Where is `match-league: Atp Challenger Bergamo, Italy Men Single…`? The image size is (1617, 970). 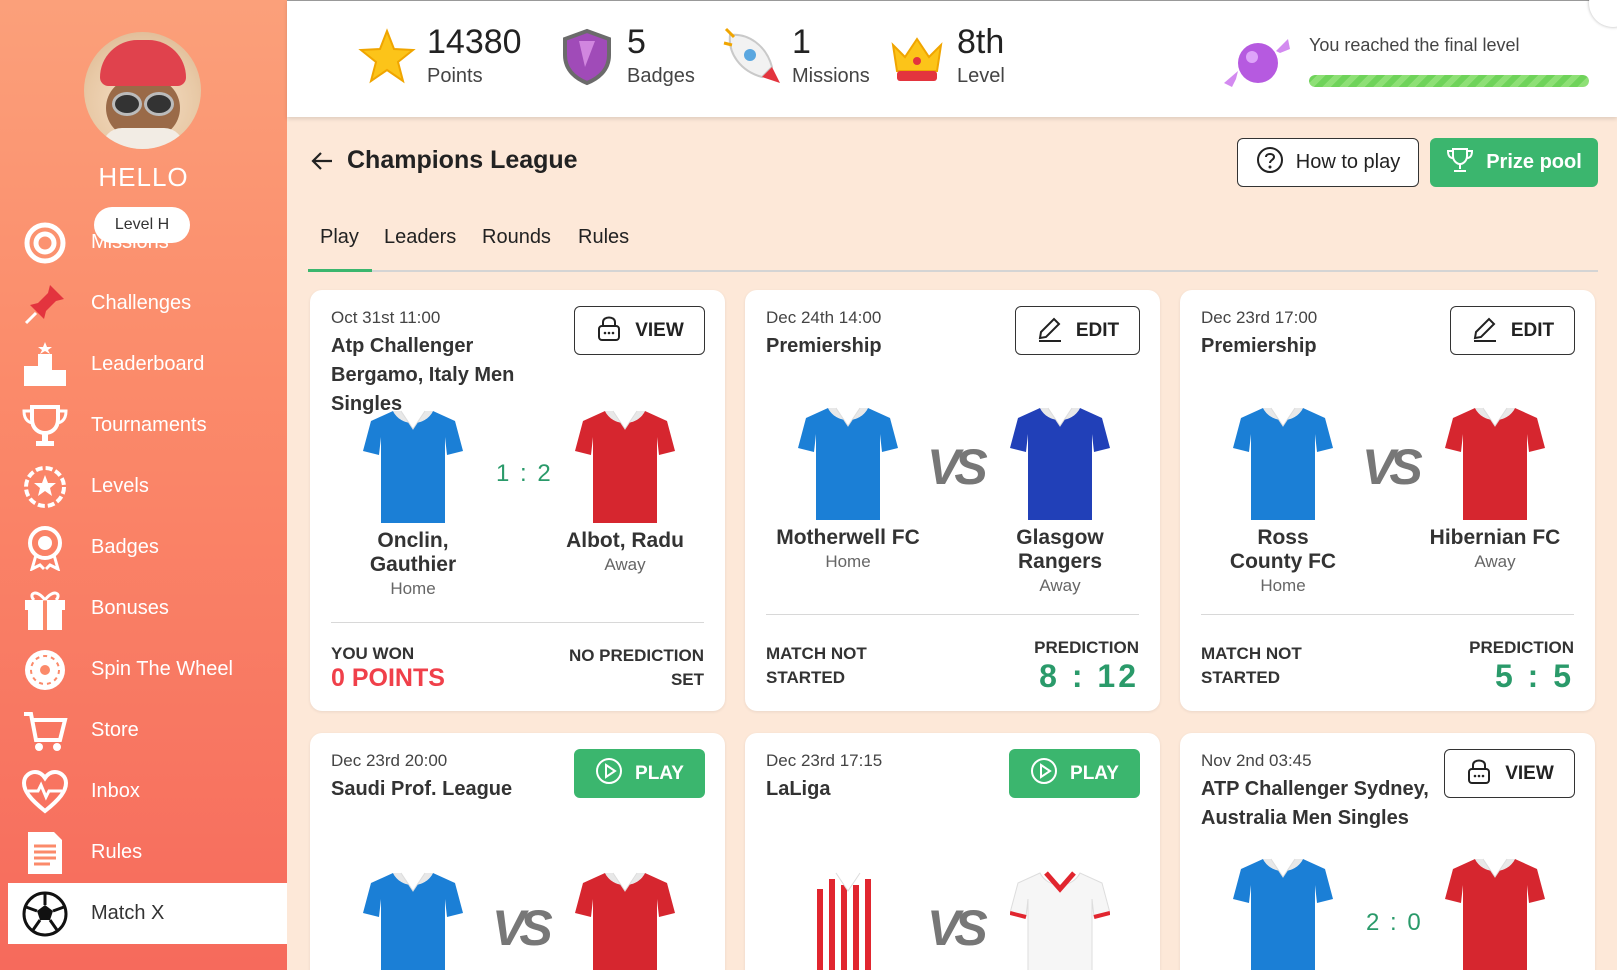
match-league: Atp Challenger Bergamo, Italy Men Single… is located at coordinates (423, 375).